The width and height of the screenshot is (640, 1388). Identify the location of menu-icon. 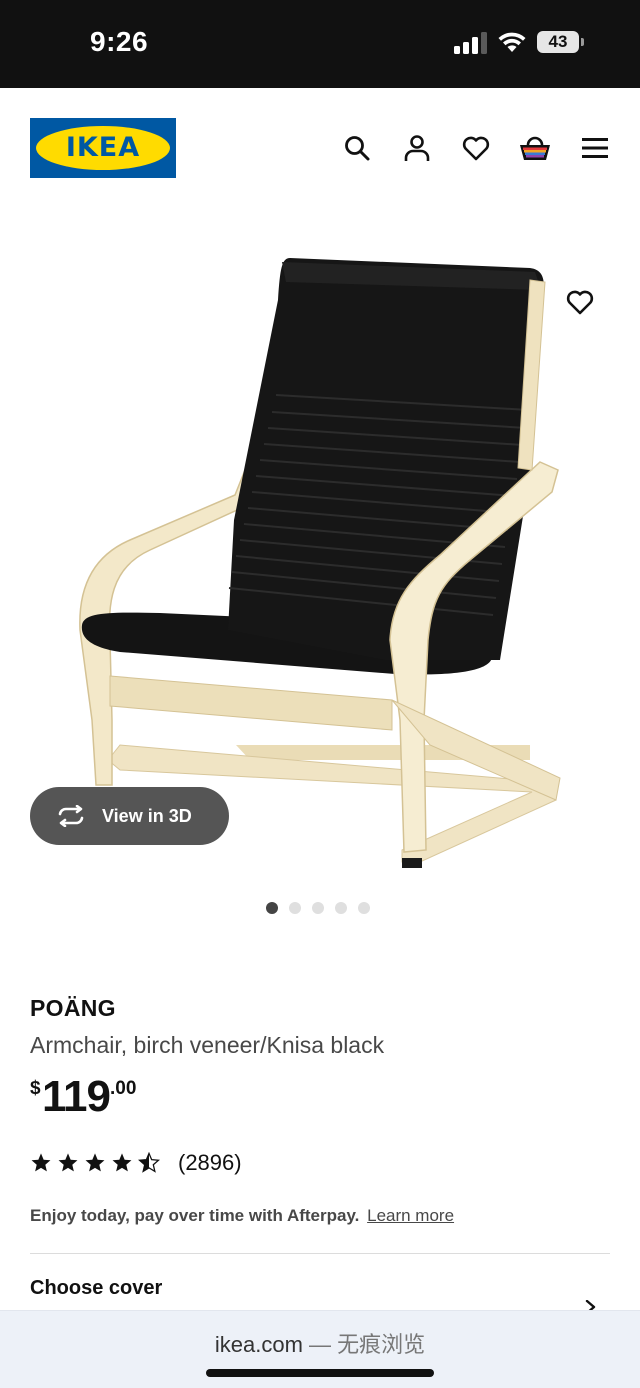
(595, 148).